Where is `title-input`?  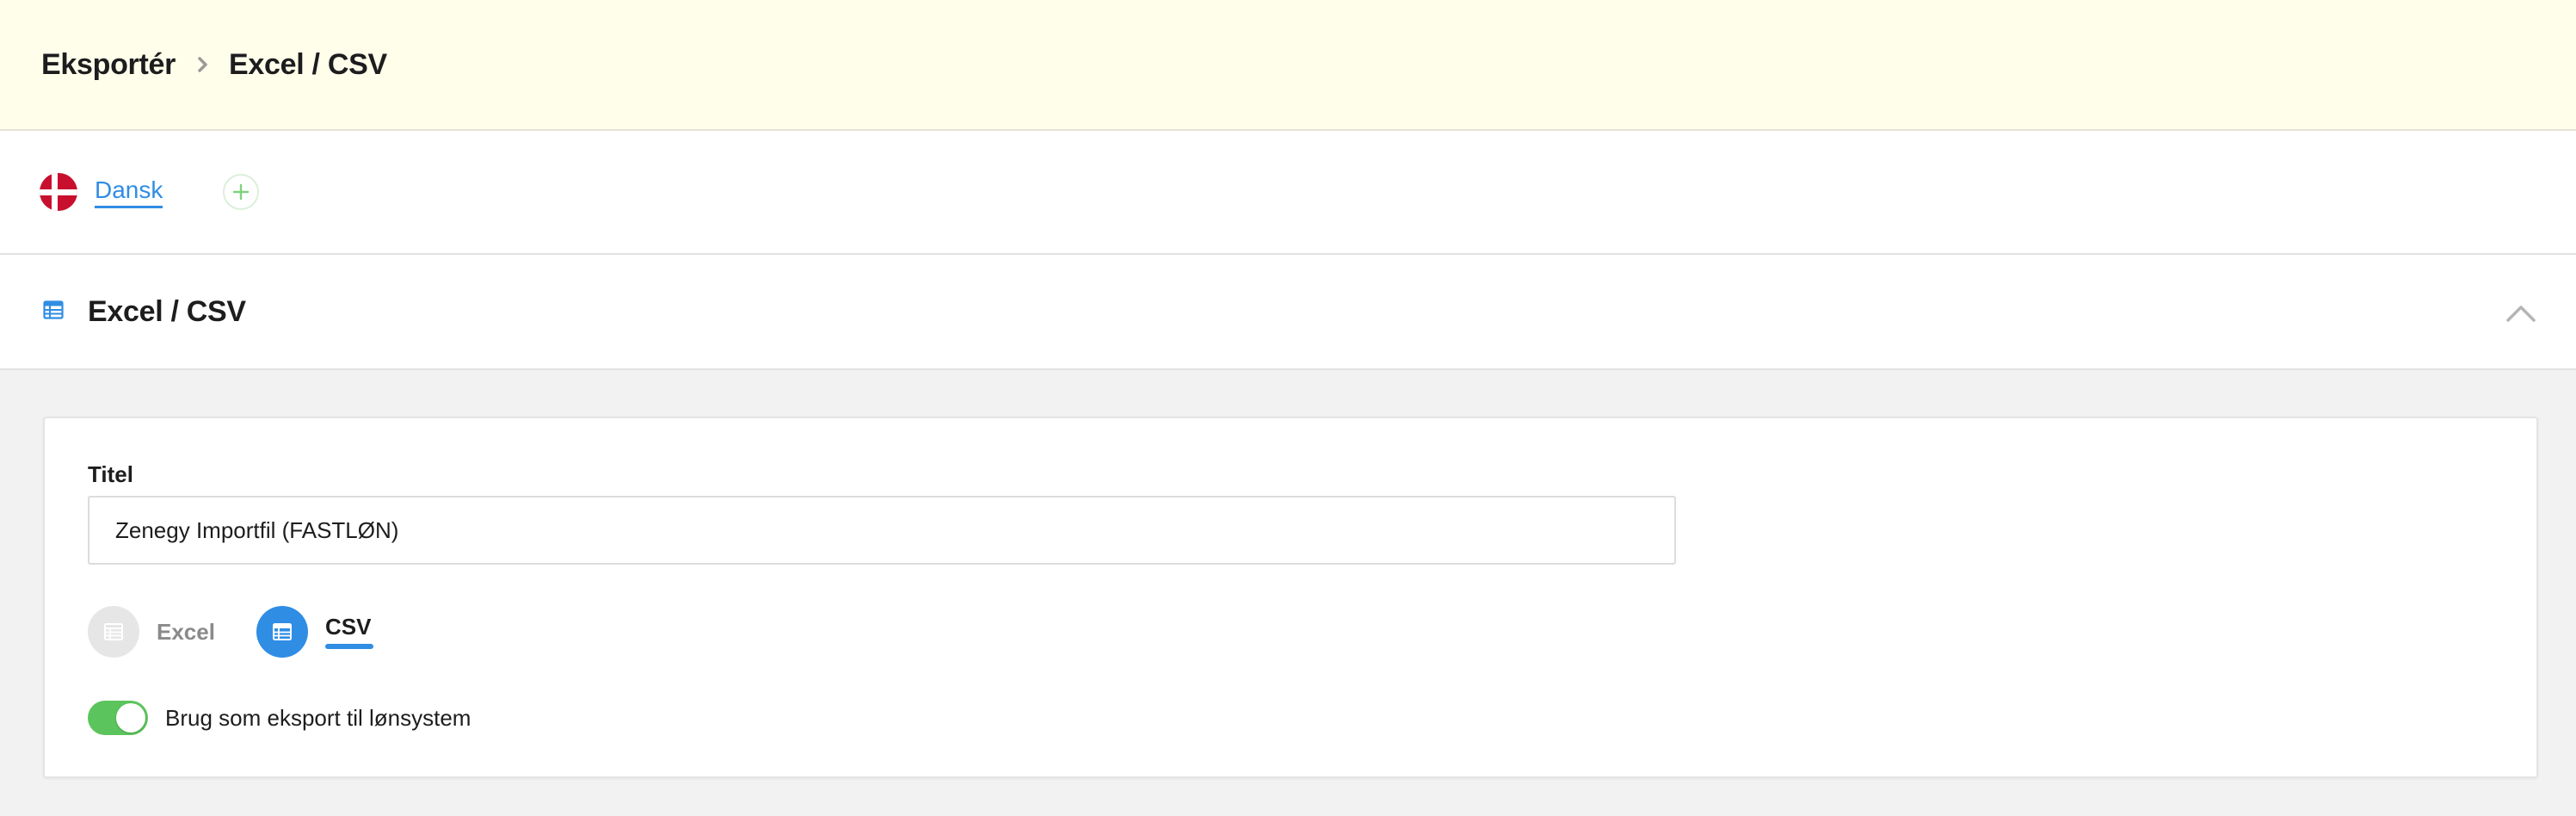
title-input is located at coordinates (882, 531).